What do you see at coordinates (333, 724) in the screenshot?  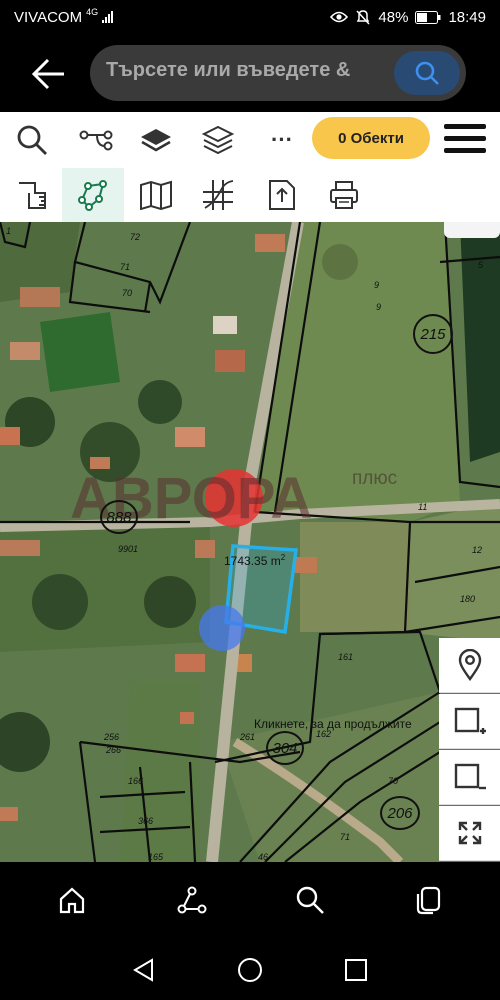 I see `click-to-continue-hint: Кликнете, за да продължите` at bounding box center [333, 724].